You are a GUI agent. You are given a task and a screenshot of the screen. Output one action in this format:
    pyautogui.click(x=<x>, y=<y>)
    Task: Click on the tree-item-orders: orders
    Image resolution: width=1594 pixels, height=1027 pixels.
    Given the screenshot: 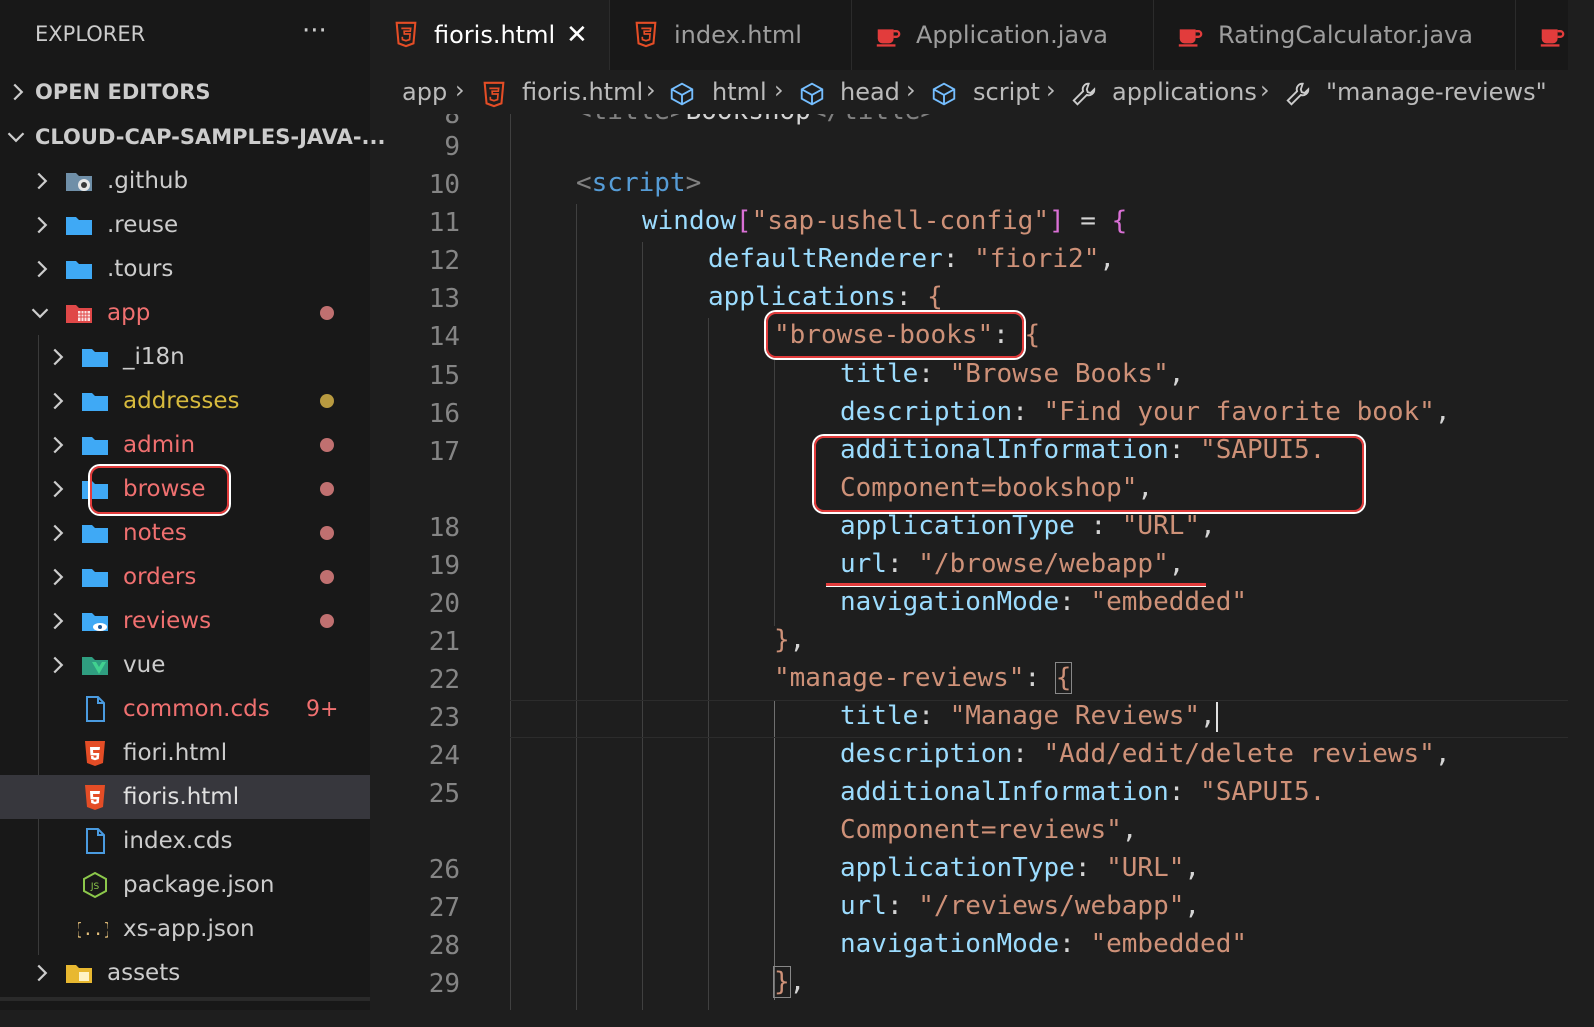 What is the action you would take?
    pyautogui.click(x=185, y=577)
    